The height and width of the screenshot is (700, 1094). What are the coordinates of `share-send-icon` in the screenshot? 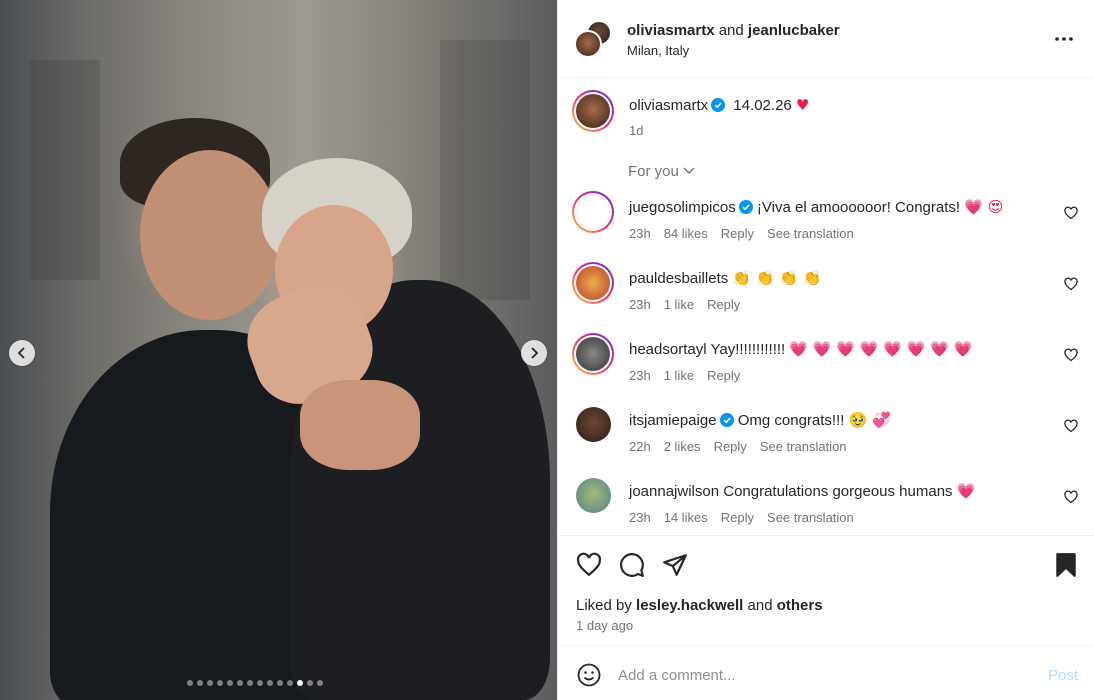 It's located at (675, 565).